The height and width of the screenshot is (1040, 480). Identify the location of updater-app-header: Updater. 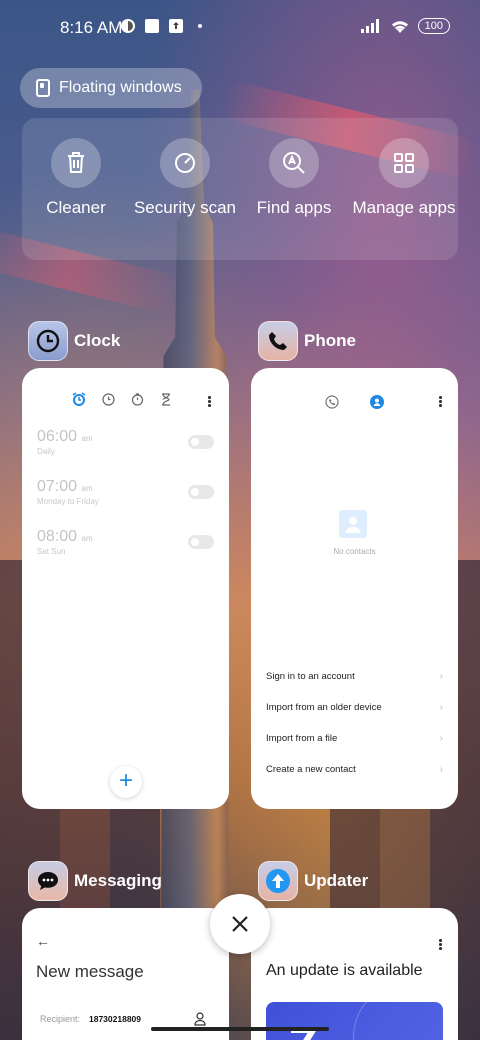
(313, 881).